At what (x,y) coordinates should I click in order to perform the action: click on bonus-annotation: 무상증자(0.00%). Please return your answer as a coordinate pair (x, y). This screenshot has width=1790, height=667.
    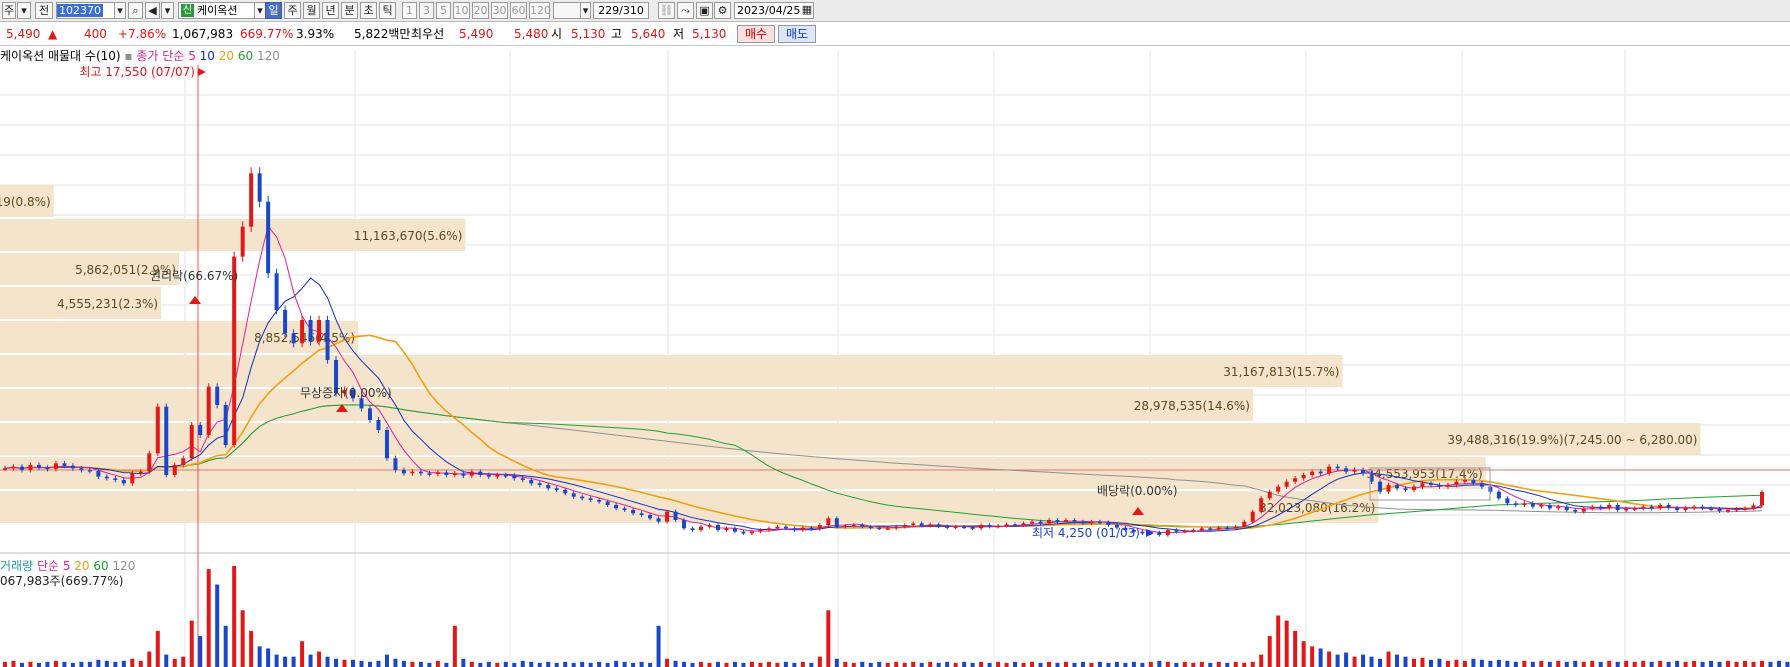
    Looking at the image, I should click on (346, 393).